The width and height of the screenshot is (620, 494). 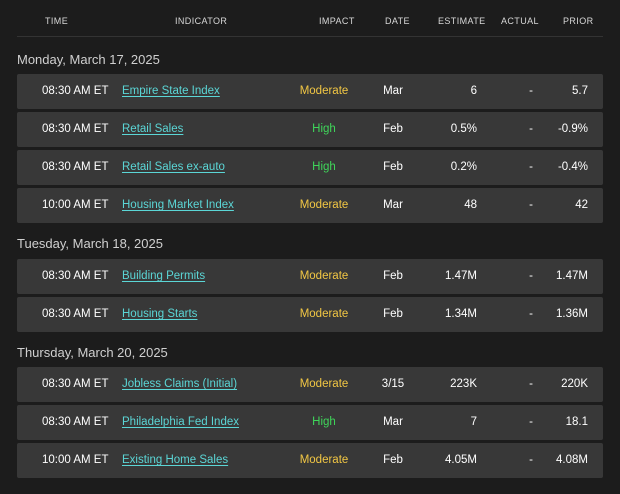 I want to click on prior-value: 42, so click(x=581, y=205).